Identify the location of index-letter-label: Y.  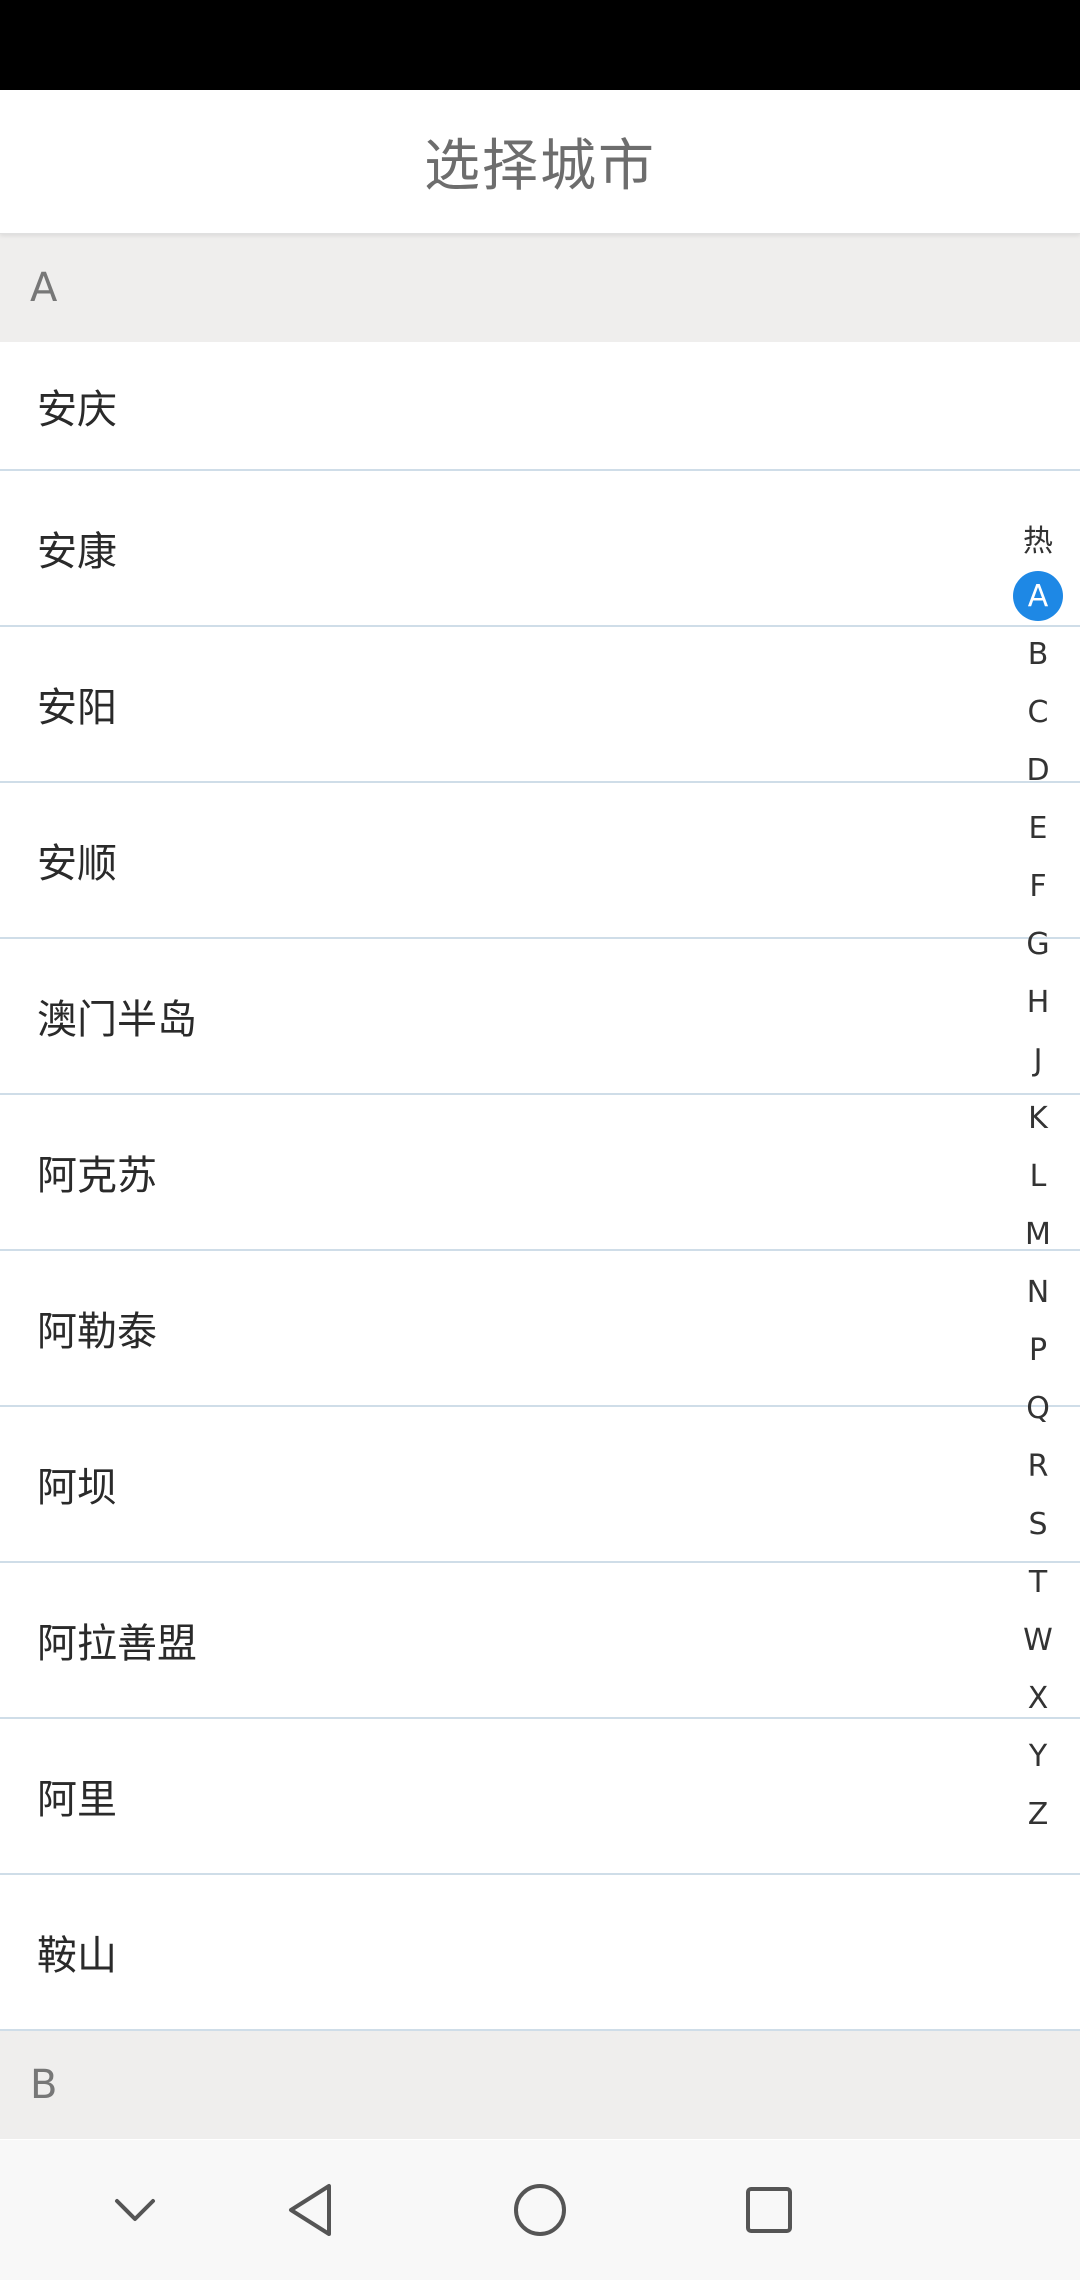
(1038, 1756).